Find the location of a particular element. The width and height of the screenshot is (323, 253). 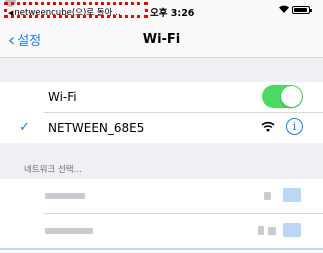

page-title: Wi-Fi is located at coordinates (161, 39).